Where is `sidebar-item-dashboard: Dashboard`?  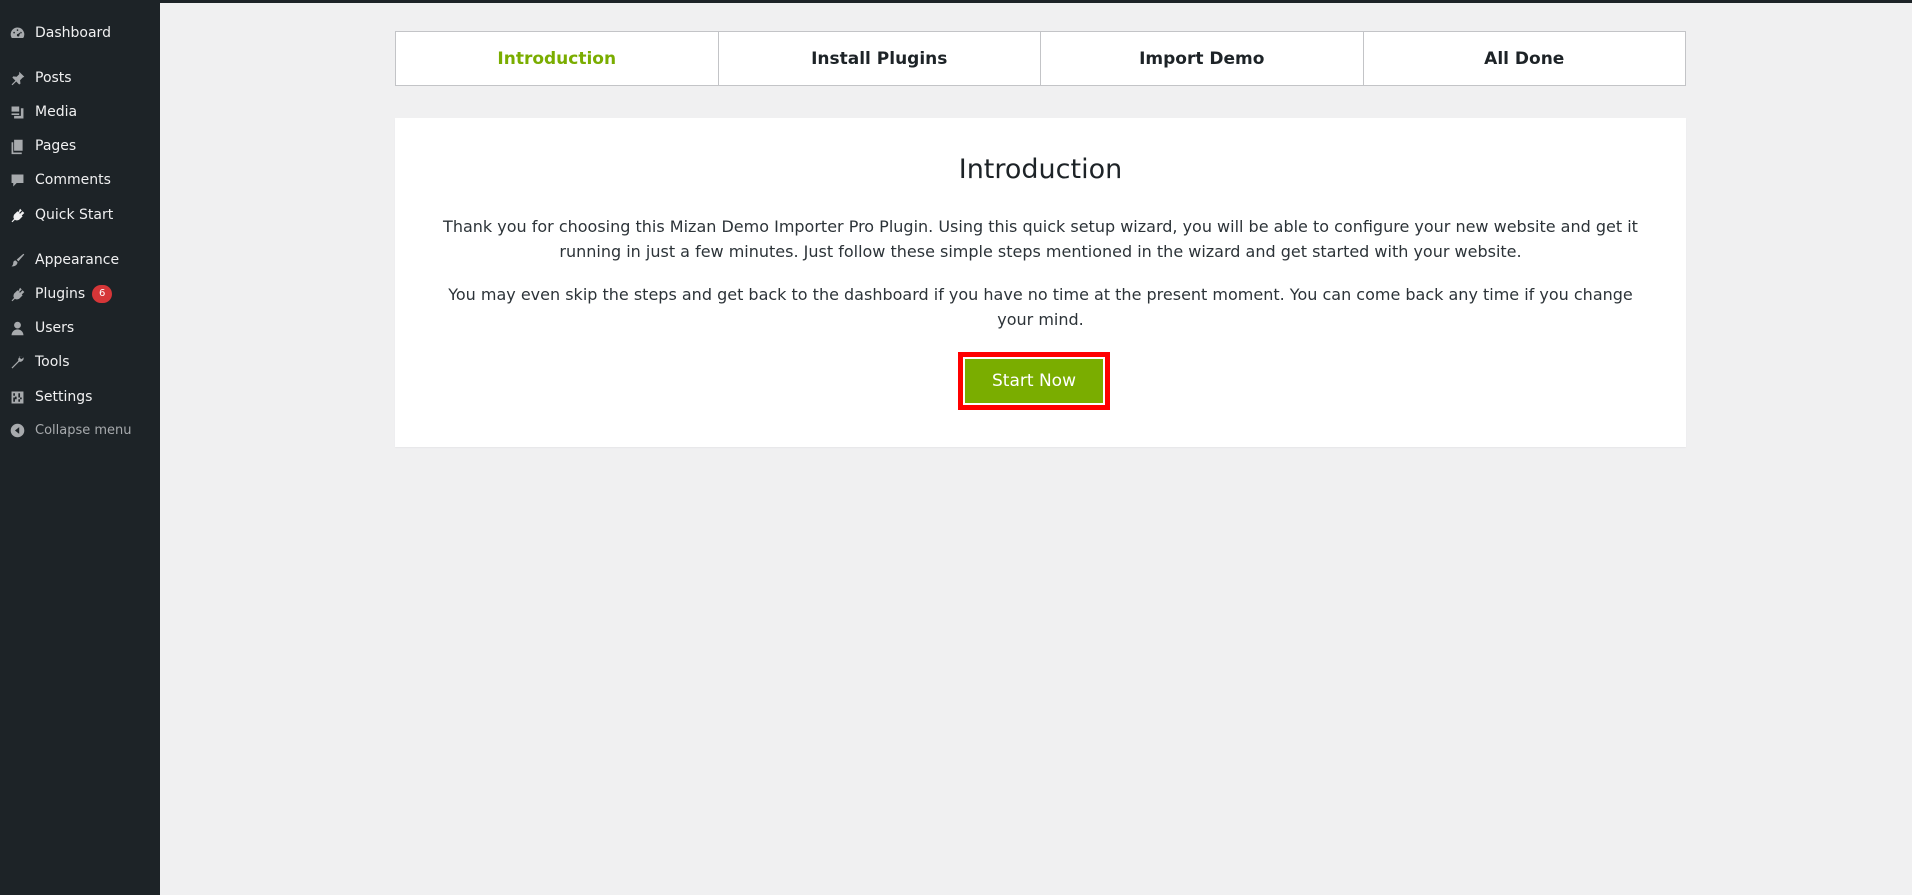
sidebar-item-dashboard: Dashboard is located at coordinates (80, 33).